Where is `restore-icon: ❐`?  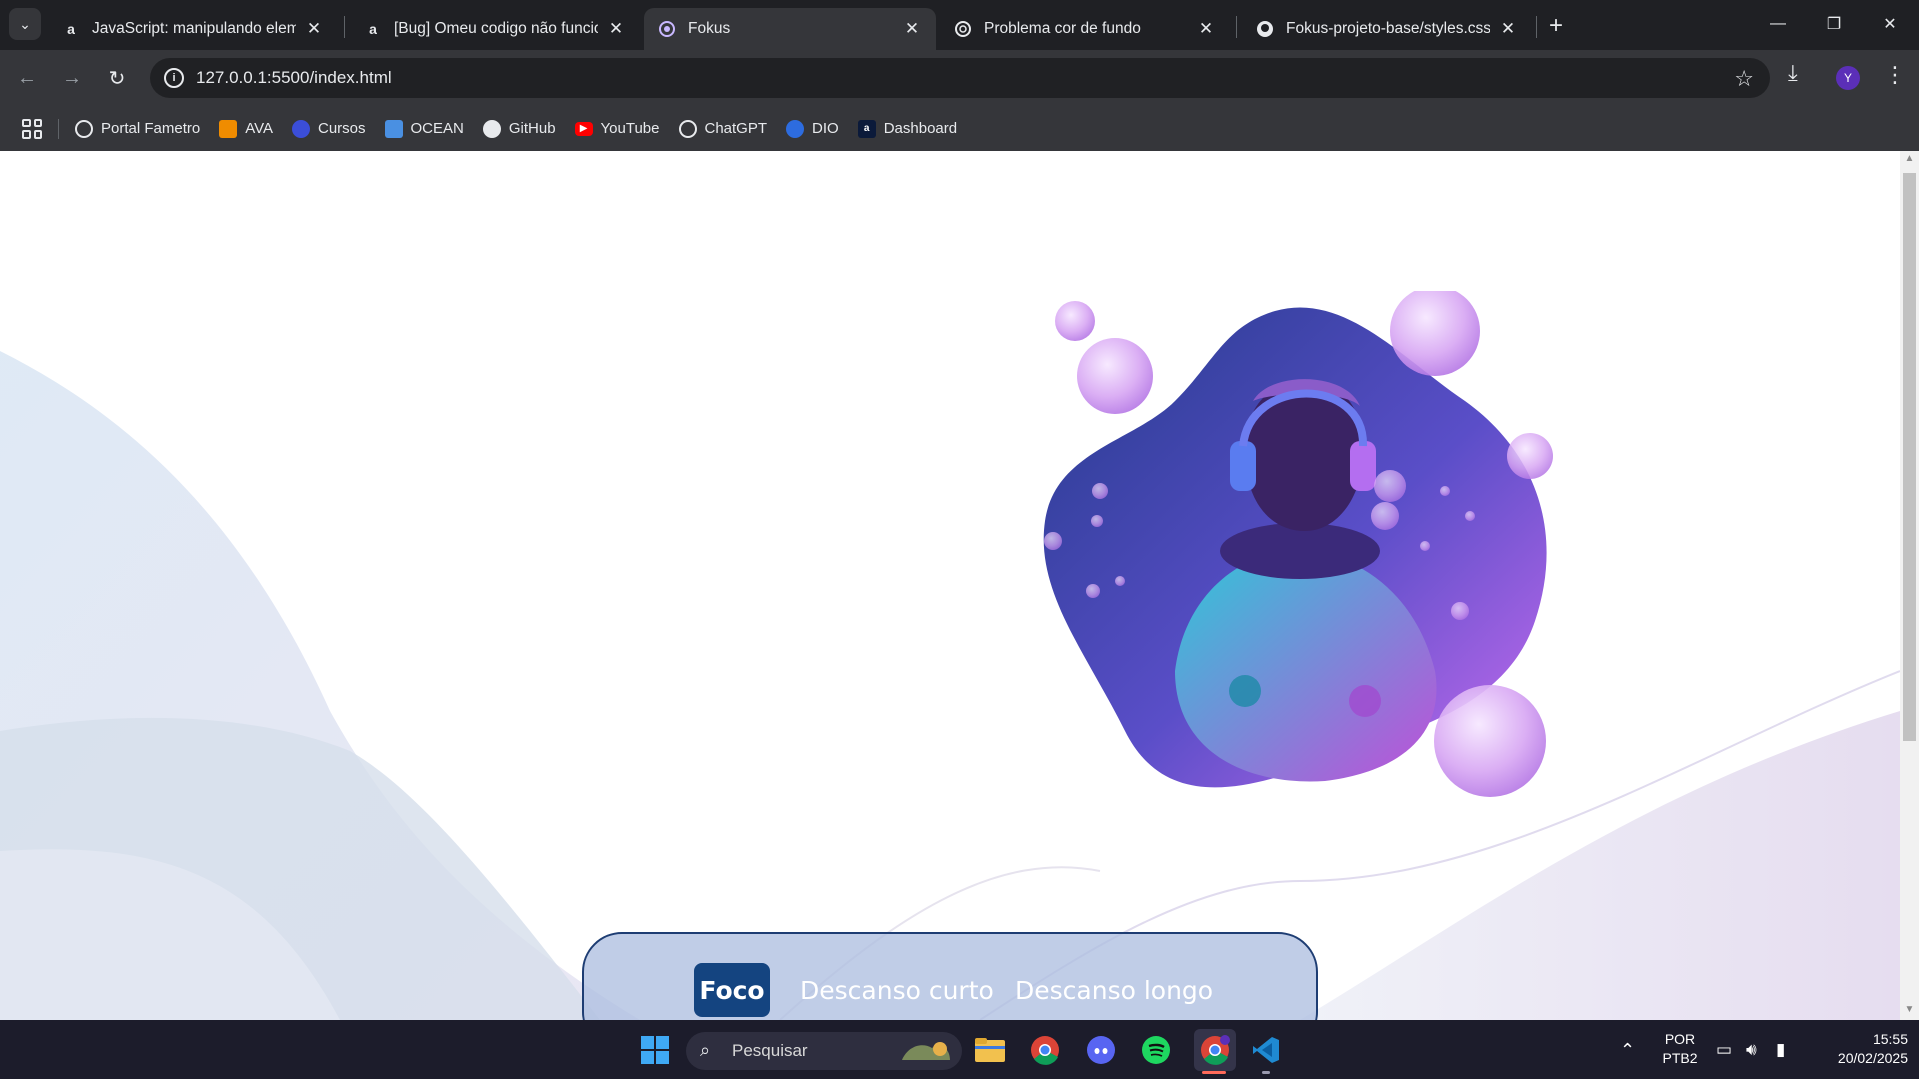 restore-icon: ❐ is located at coordinates (1834, 24).